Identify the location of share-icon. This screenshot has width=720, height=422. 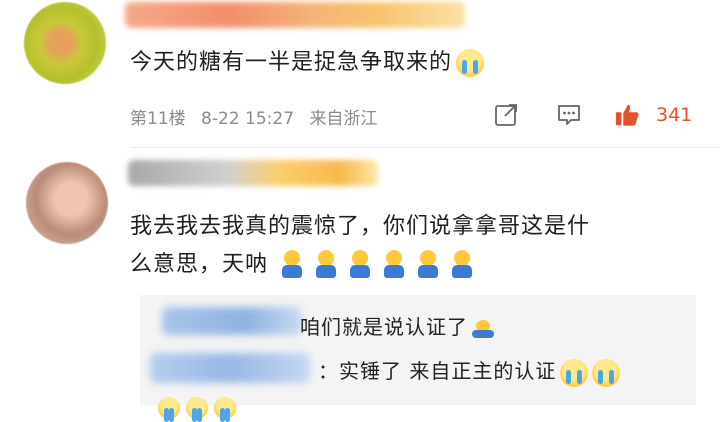
(506, 115).